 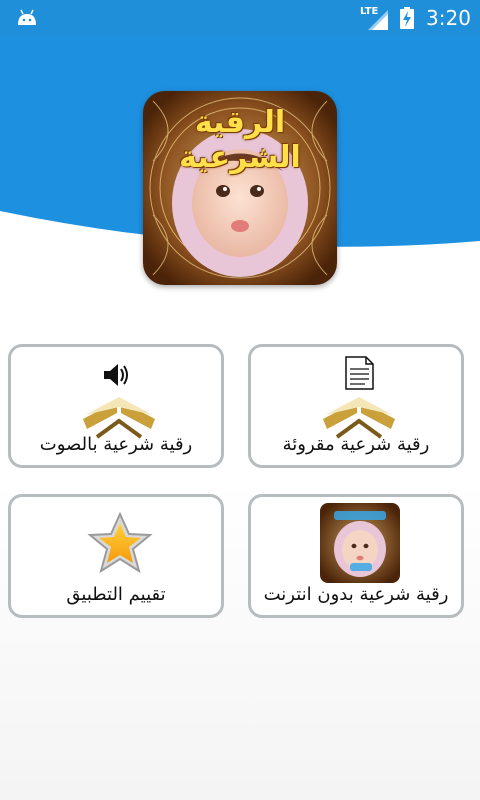 I want to click on menu-offline-label: رقية شرعية بدون انترنت, so click(x=356, y=594).